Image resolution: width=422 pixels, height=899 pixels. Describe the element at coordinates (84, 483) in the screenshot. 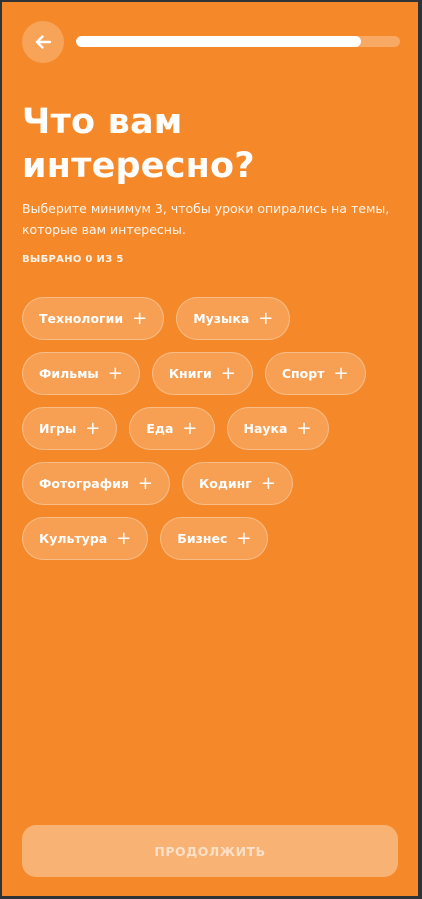

I see `topic-chip-label: Фотография` at that location.